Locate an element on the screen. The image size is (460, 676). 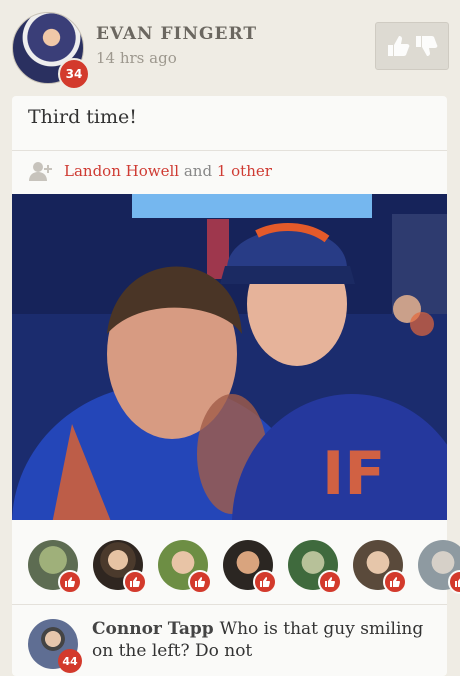
friends-strip is located at coordinates (236, 562).